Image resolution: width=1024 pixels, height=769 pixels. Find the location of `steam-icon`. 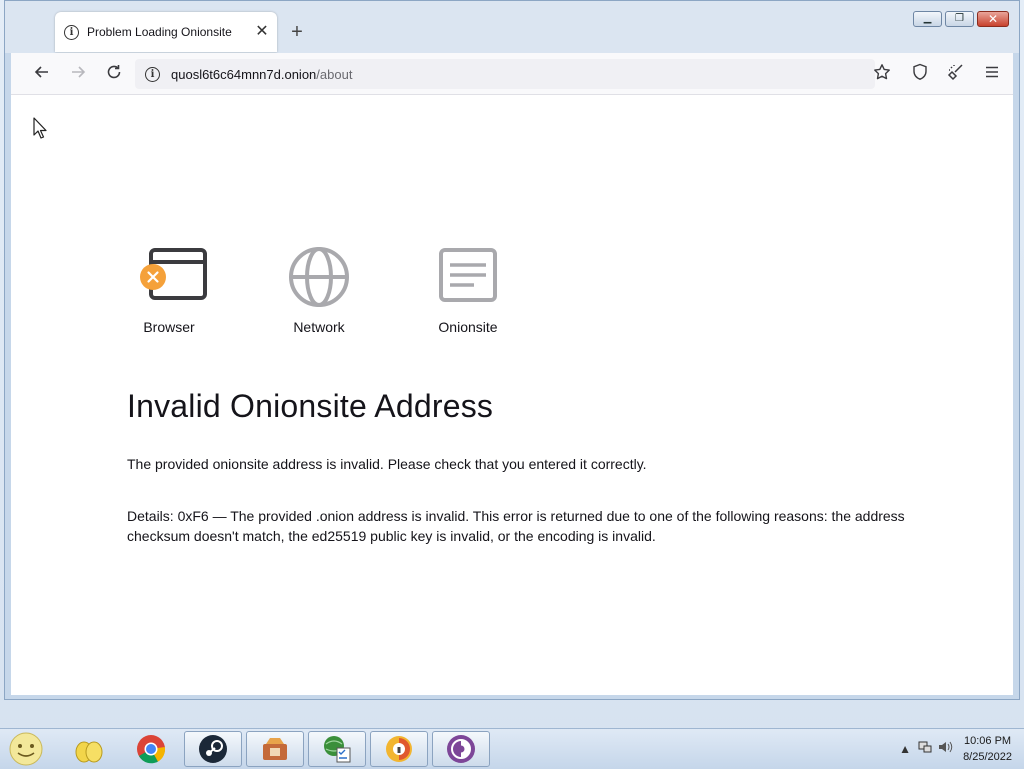

steam-icon is located at coordinates (213, 749).